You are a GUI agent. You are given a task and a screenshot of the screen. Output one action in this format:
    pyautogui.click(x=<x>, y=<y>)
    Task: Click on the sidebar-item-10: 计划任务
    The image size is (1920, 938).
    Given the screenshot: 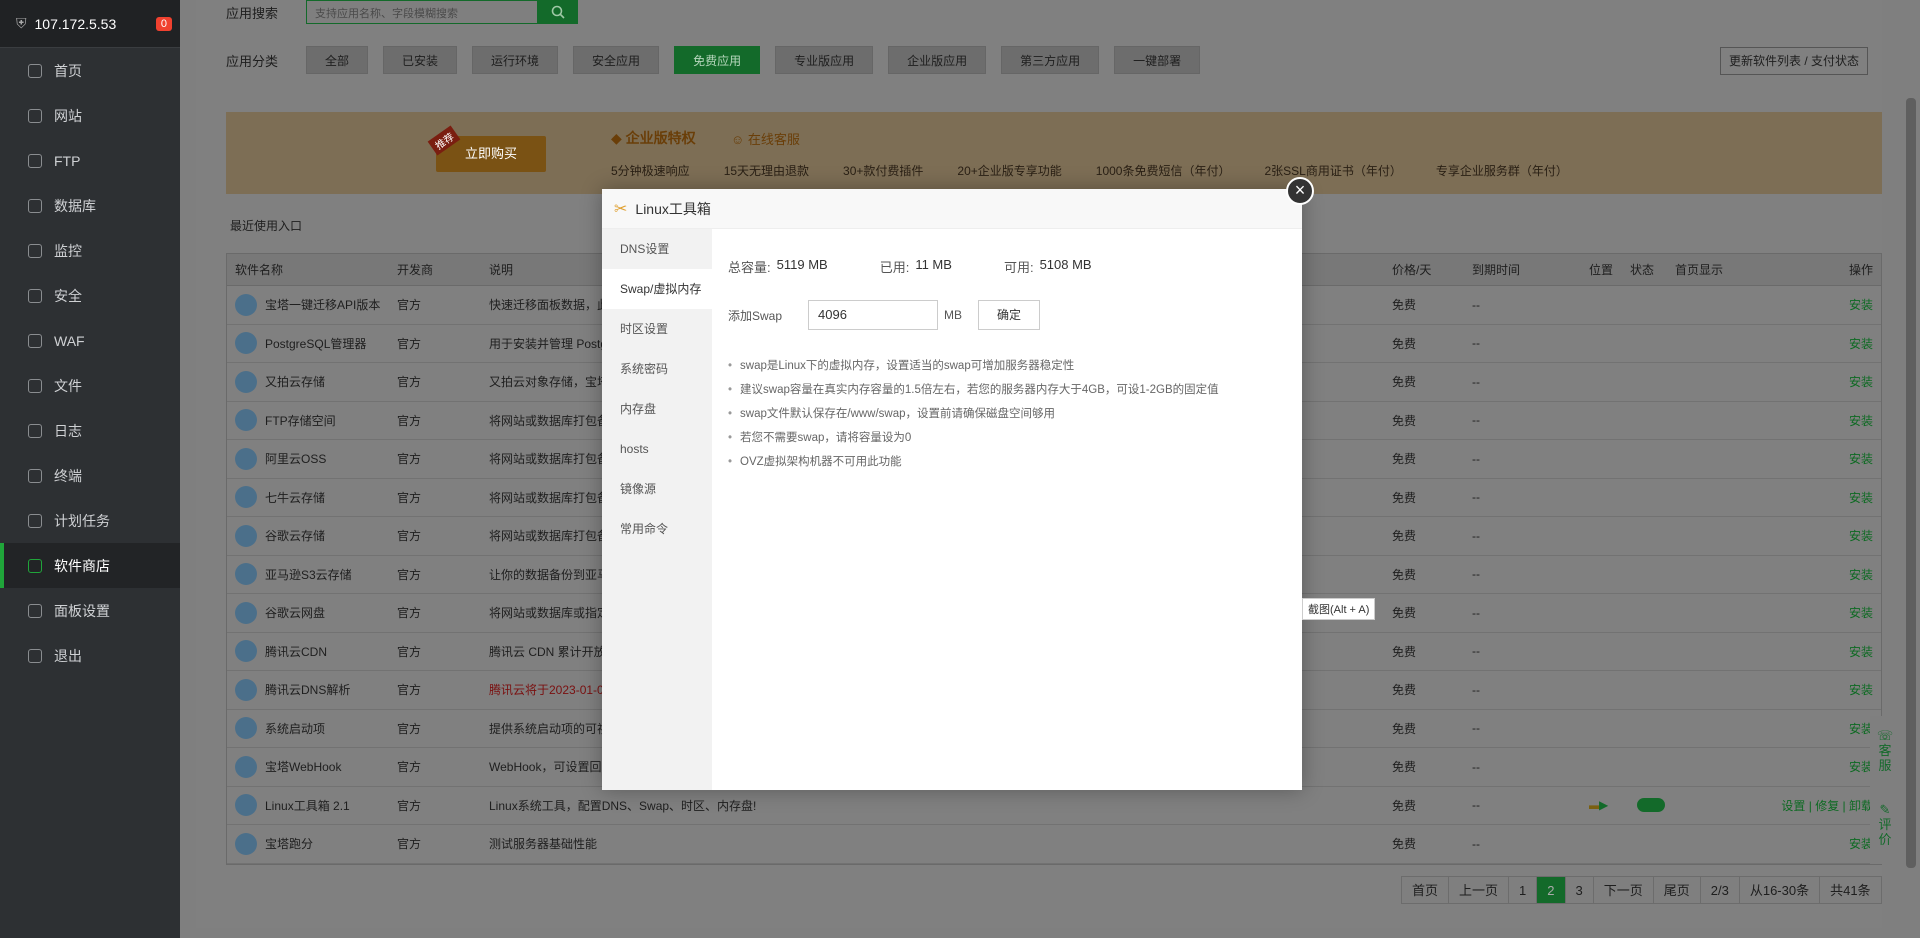 What is the action you would take?
    pyautogui.click(x=90, y=520)
    